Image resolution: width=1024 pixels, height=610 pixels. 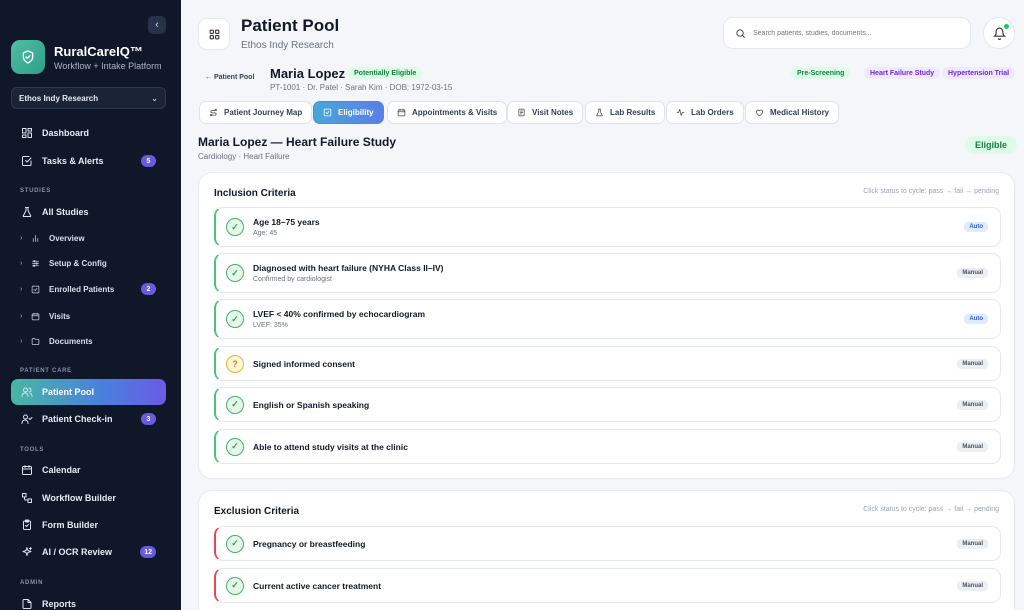 I want to click on sidebar-item-workflow-builder: Workflow Builder, so click(x=88, y=498).